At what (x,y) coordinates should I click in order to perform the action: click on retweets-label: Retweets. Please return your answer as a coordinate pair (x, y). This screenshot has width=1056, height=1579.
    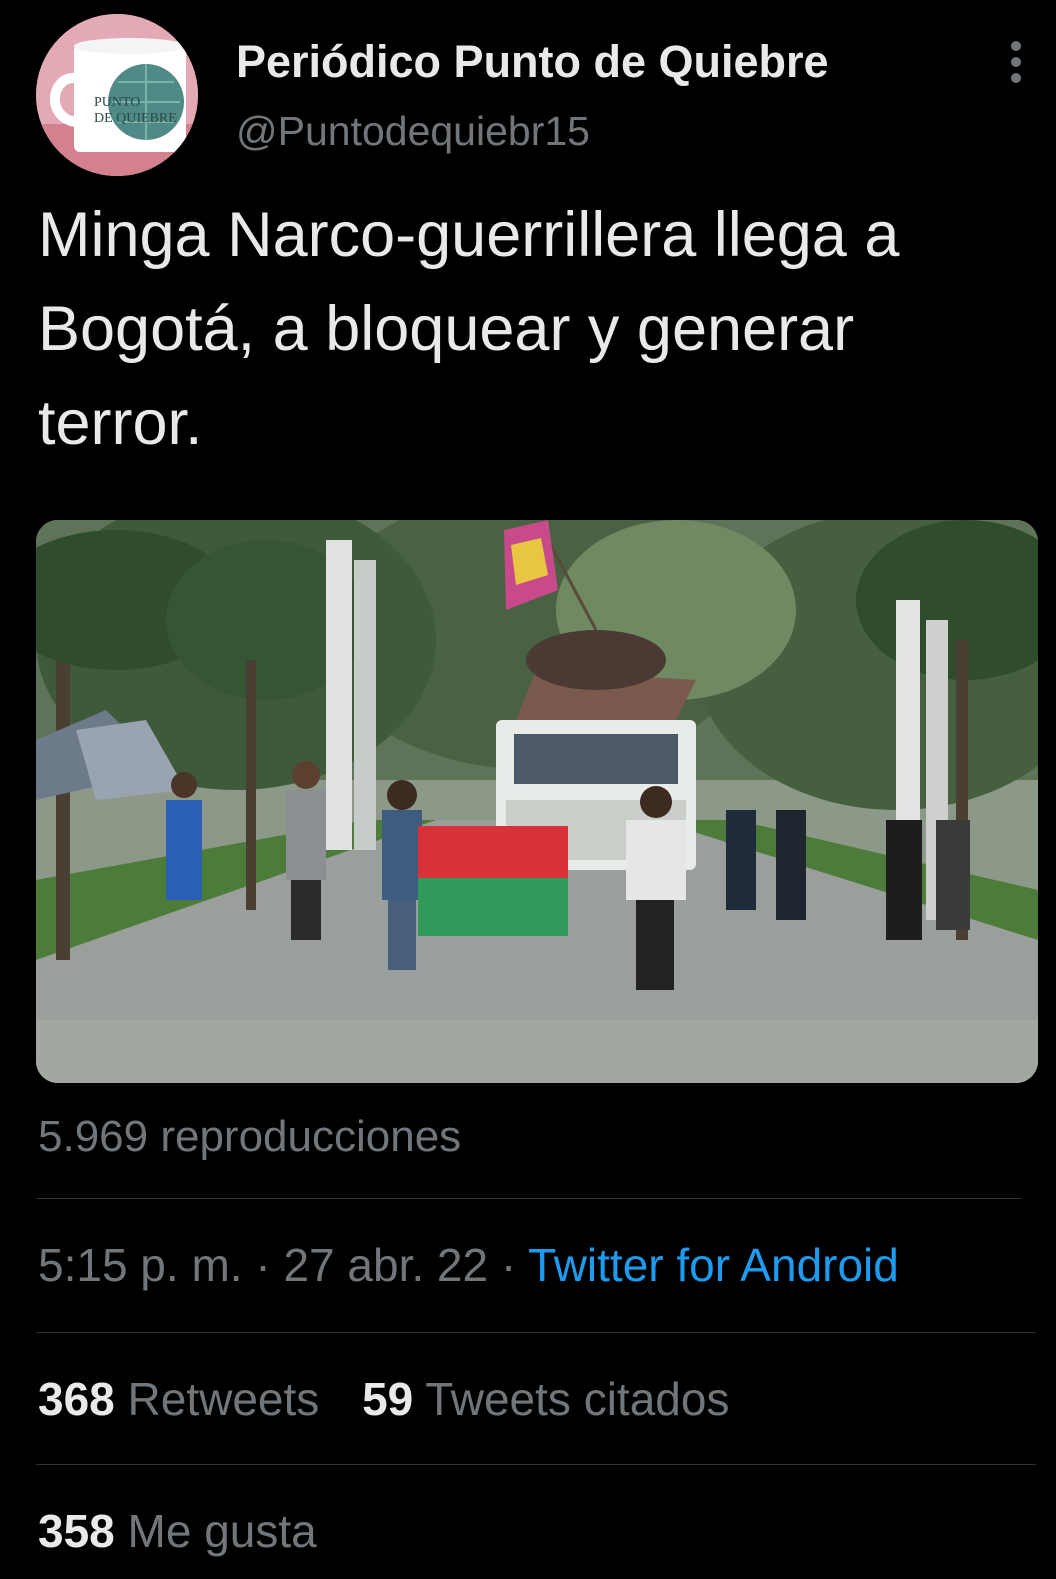
    Looking at the image, I should click on (223, 1399).